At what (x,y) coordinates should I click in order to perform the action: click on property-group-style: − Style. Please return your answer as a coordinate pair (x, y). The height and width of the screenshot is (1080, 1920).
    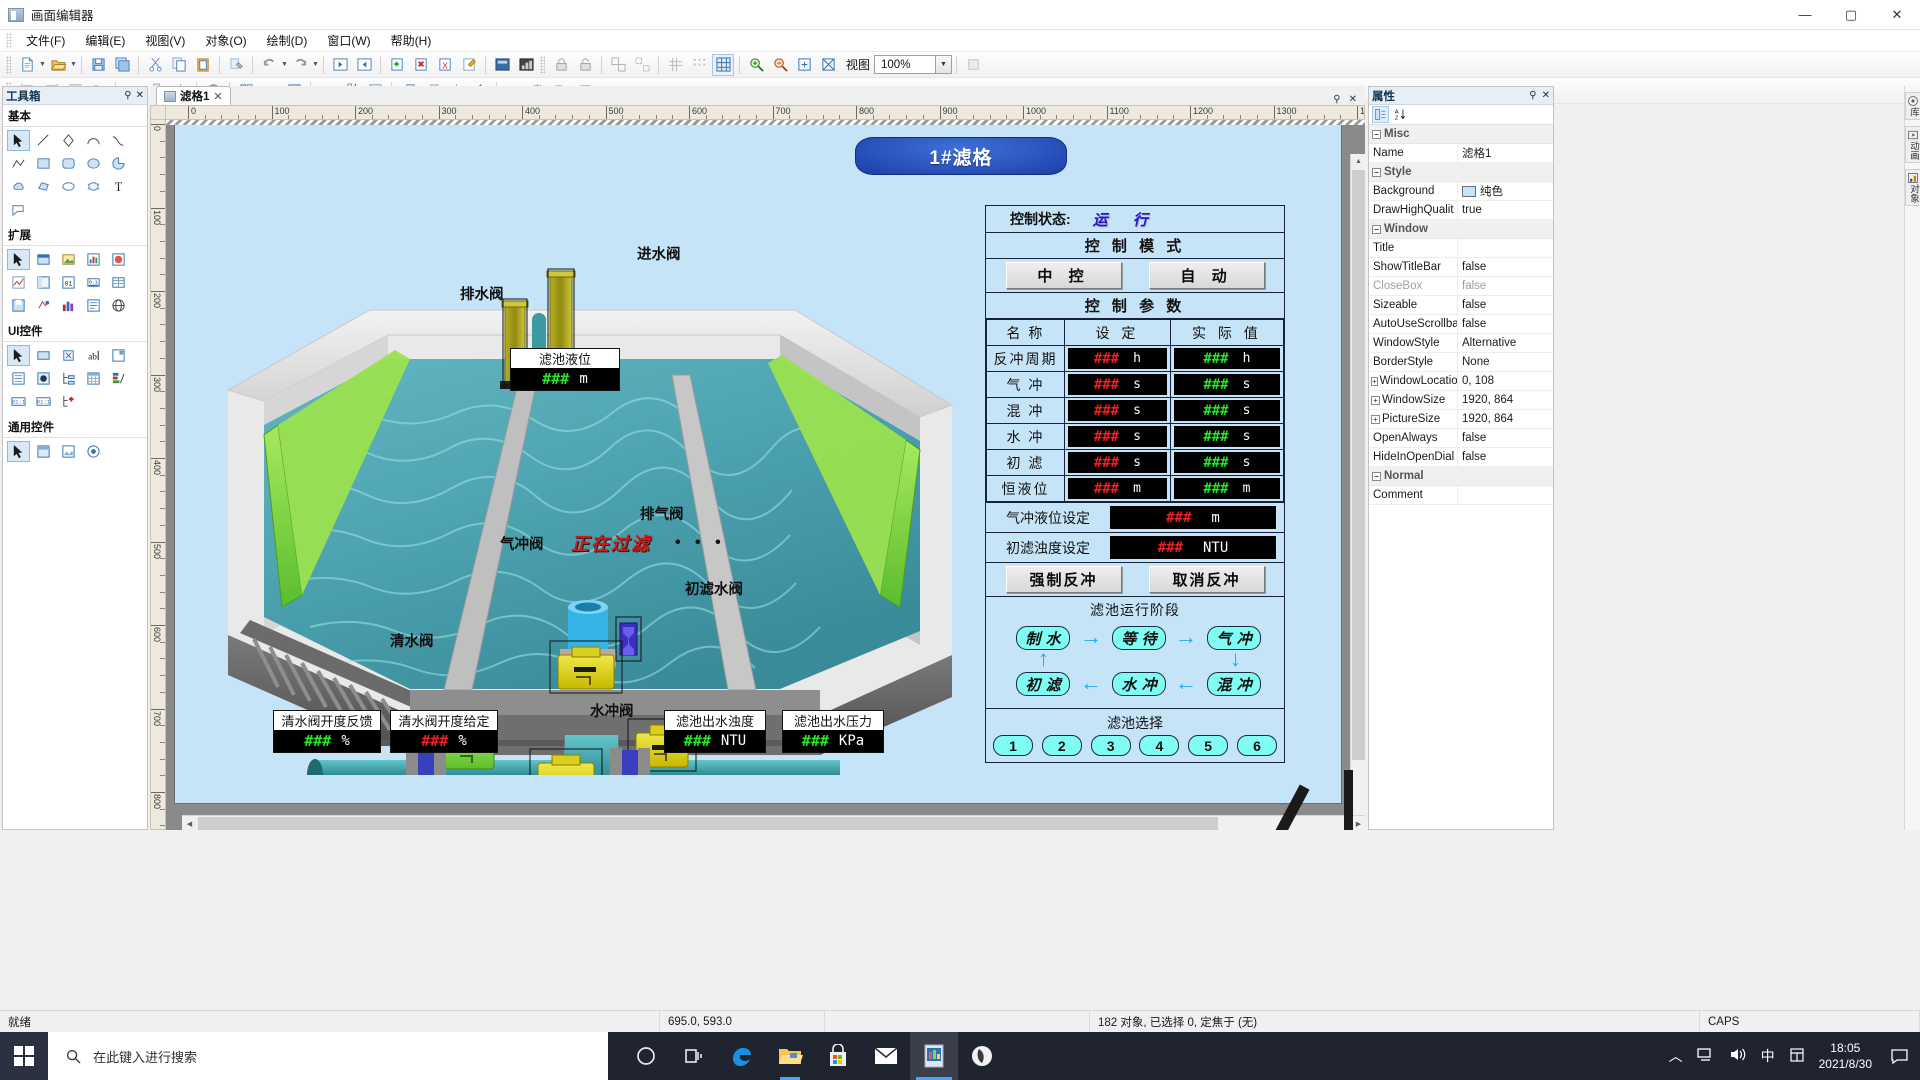
    Looking at the image, I should click on (1461, 172).